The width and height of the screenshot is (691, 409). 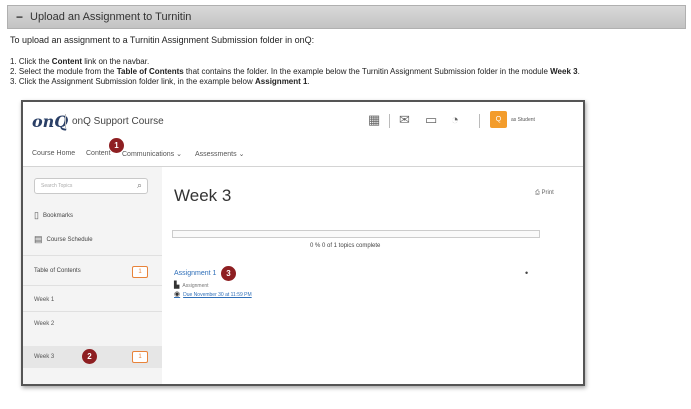 What do you see at coordinates (356, 234) in the screenshot?
I see `progress-bar` at bounding box center [356, 234].